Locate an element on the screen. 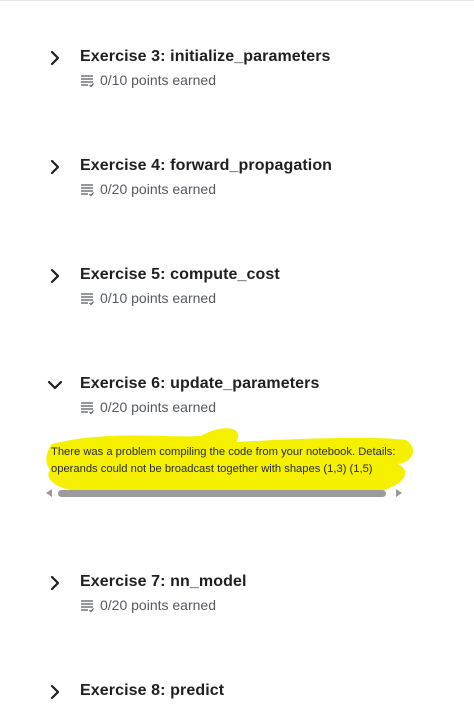 The width and height of the screenshot is (474, 711). exercise-8-header: Exercise 8: predict is located at coordinates (237, 693).